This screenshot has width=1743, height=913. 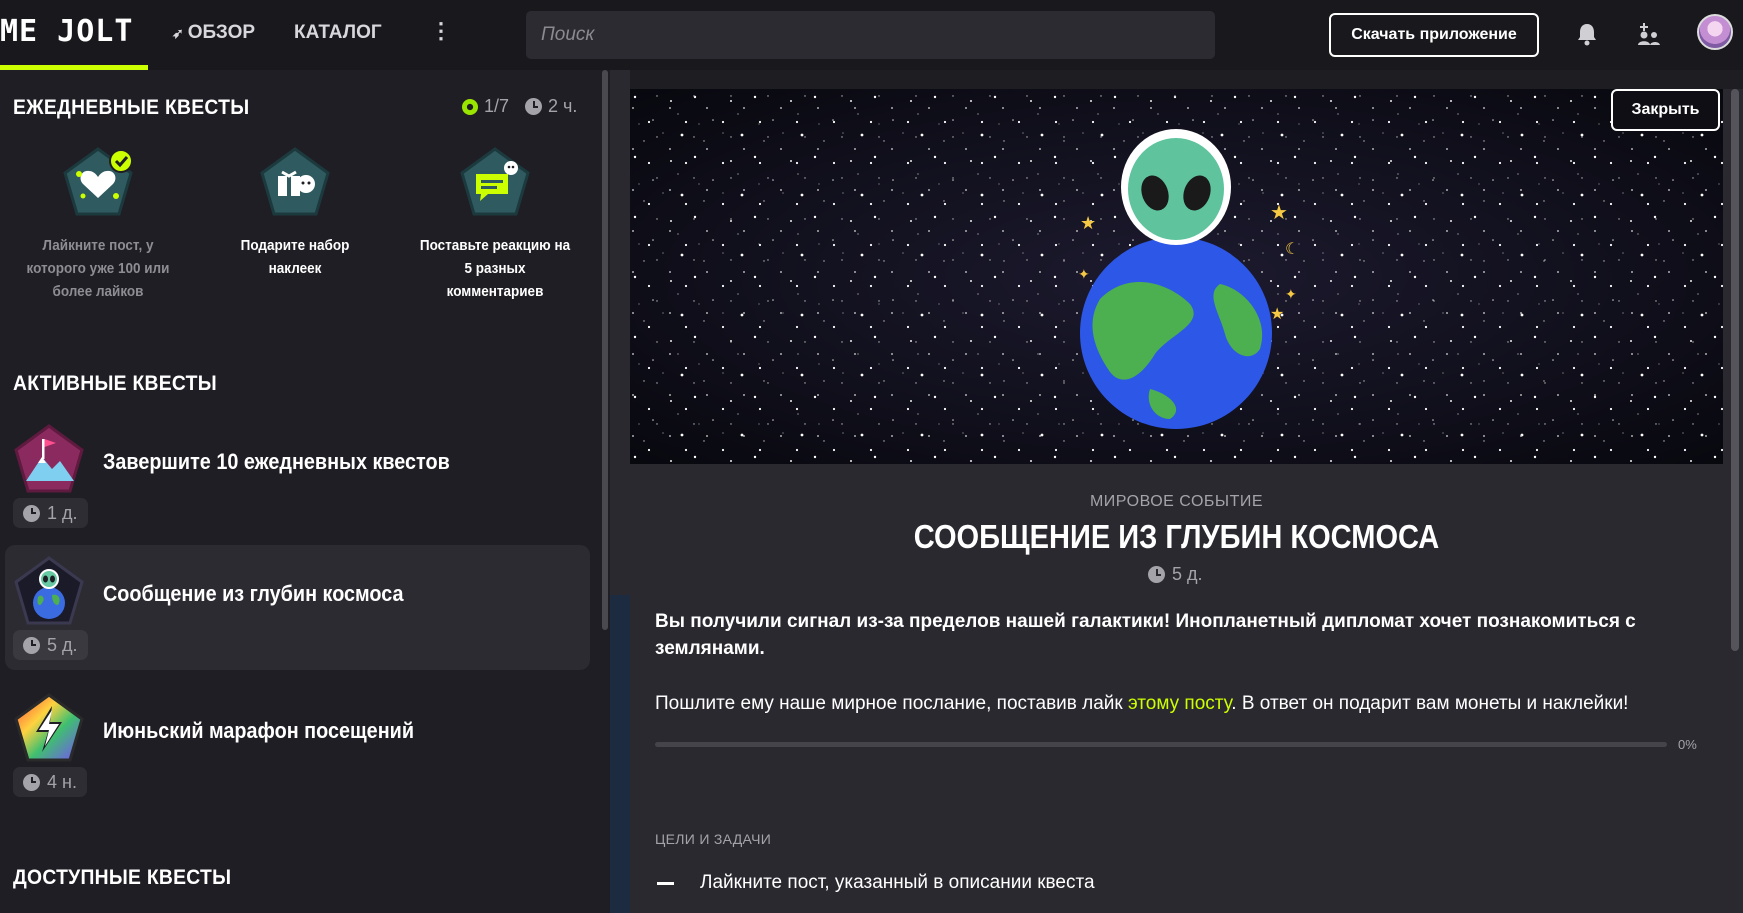 I want to click on active-quest-1: Завершите 10 ежедневных квестов 1 д., so click(x=297, y=475).